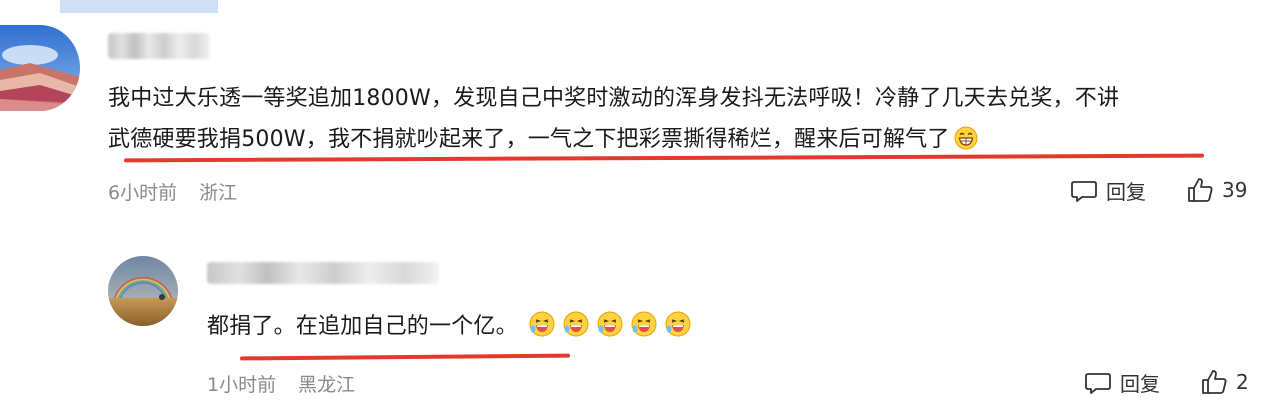 The height and width of the screenshot is (416, 1276). I want to click on comment-meta: 1小时前 黑龙江, so click(281, 383).